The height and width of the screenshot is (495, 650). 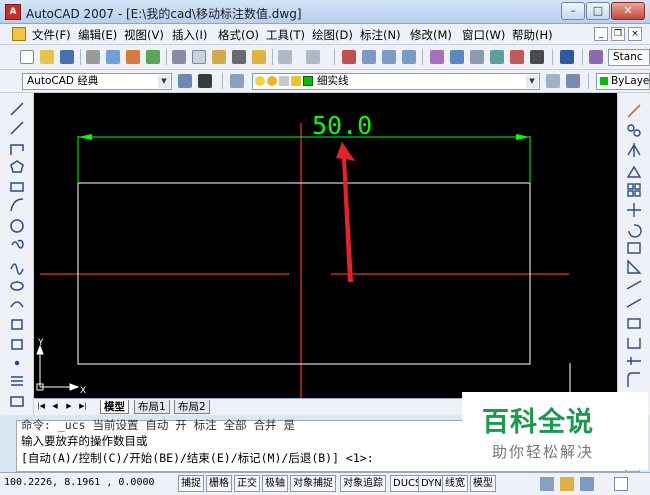 What do you see at coordinates (409, 57) in the screenshot?
I see `zoom-previous-icon` at bounding box center [409, 57].